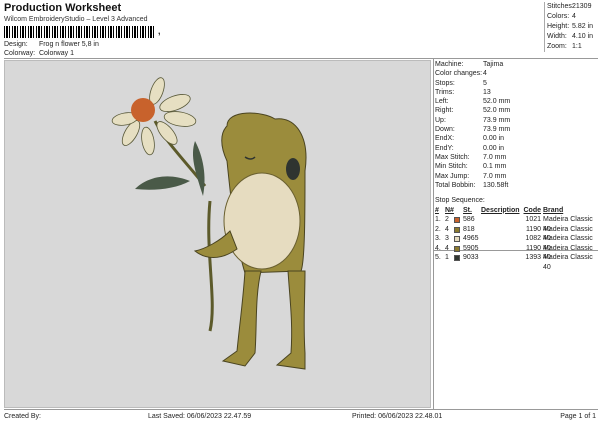  Describe the element at coordinates (438, 219) in the screenshot. I see `stop-num: 1.` at that location.